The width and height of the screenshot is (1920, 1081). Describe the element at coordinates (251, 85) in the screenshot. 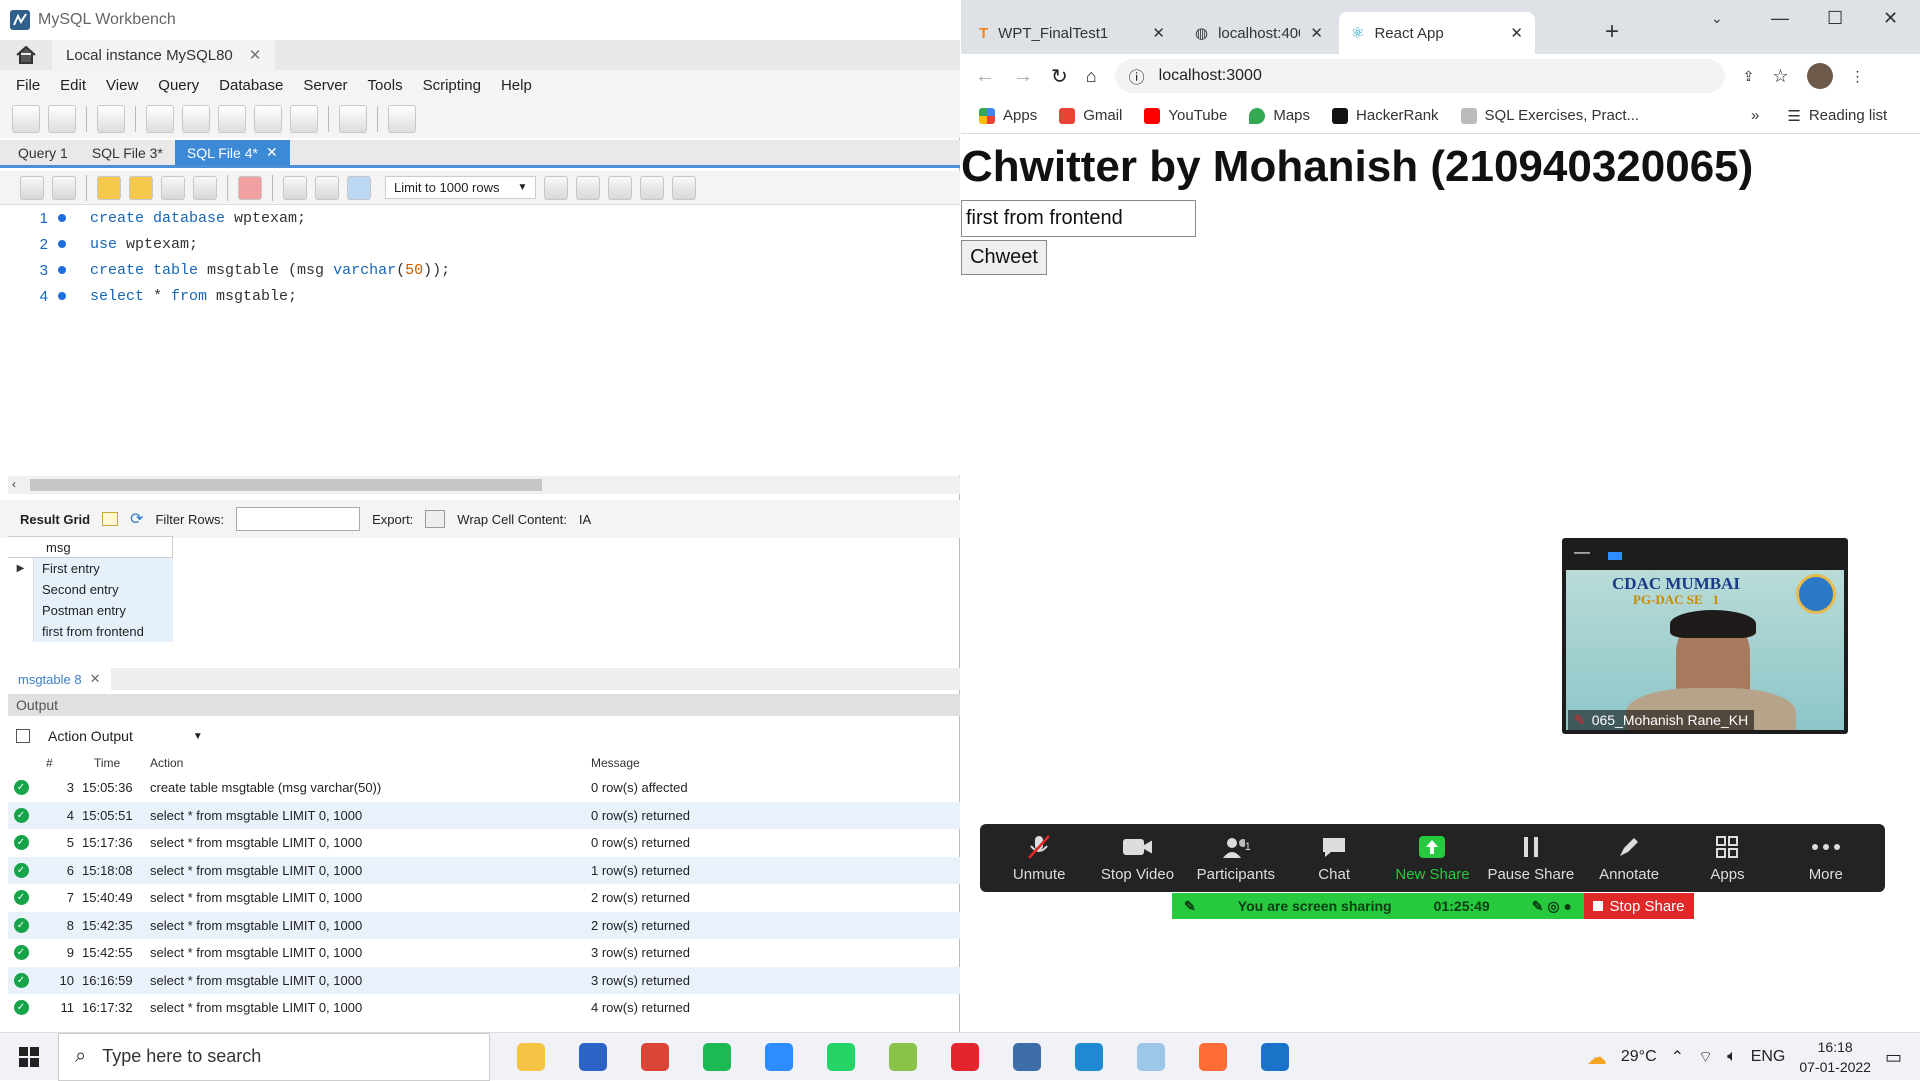

I see `menu-database: Database` at that location.